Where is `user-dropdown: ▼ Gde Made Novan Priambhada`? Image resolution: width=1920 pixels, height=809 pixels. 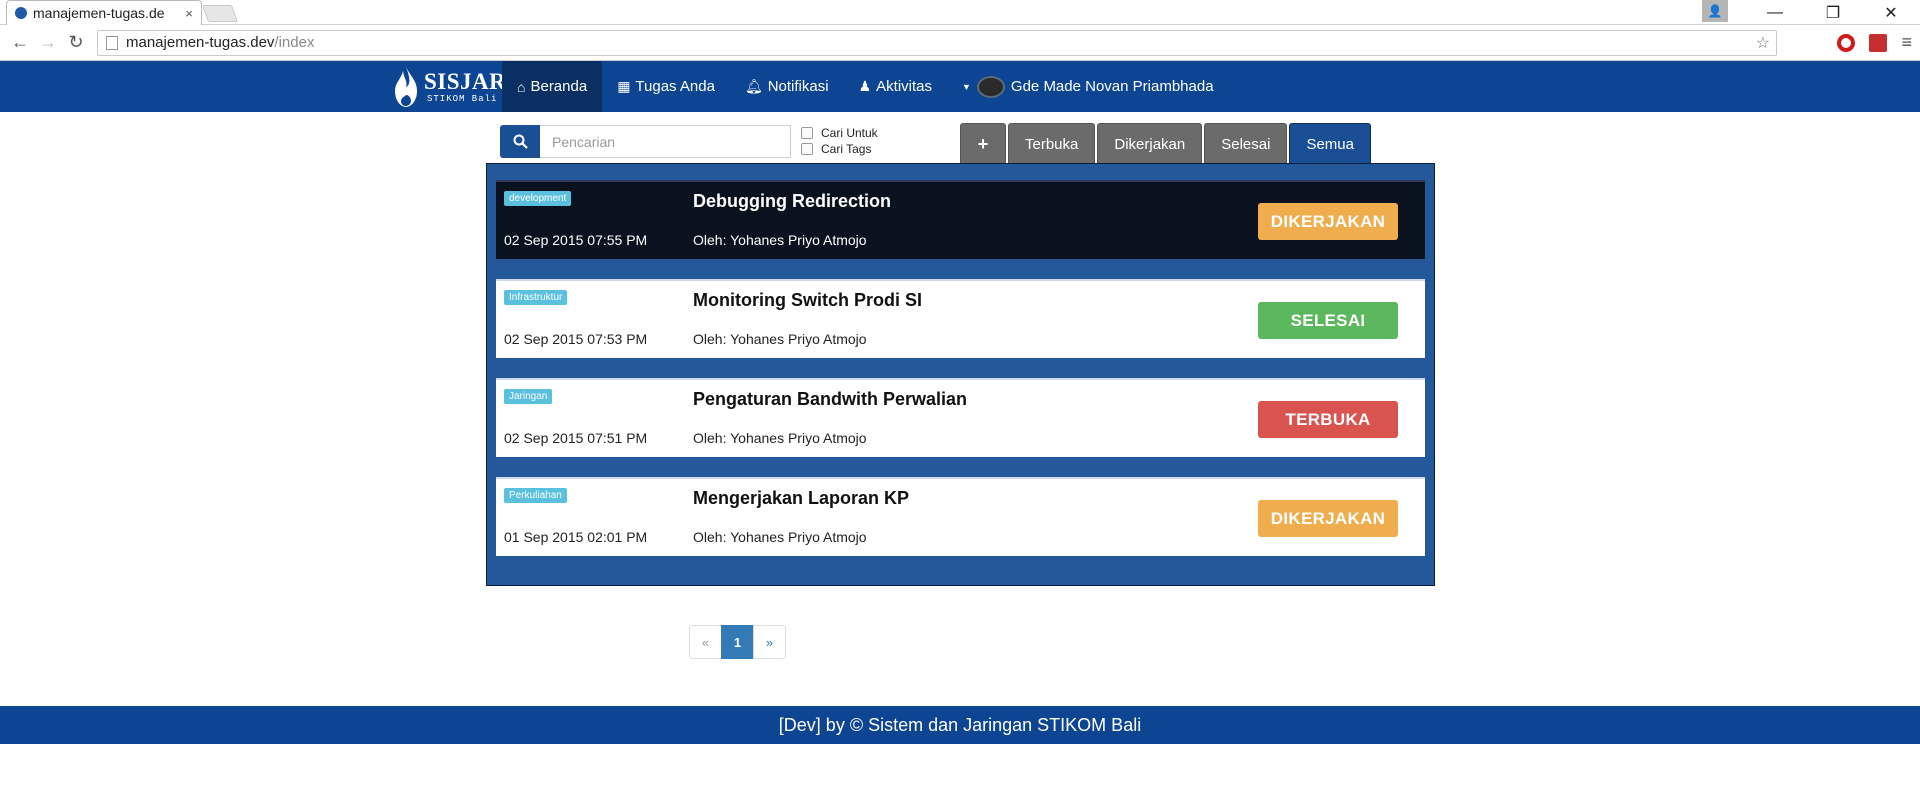 user-dropdown: ▼ Gde Made Novan Priambhada is located at coordinates (1088, 86).